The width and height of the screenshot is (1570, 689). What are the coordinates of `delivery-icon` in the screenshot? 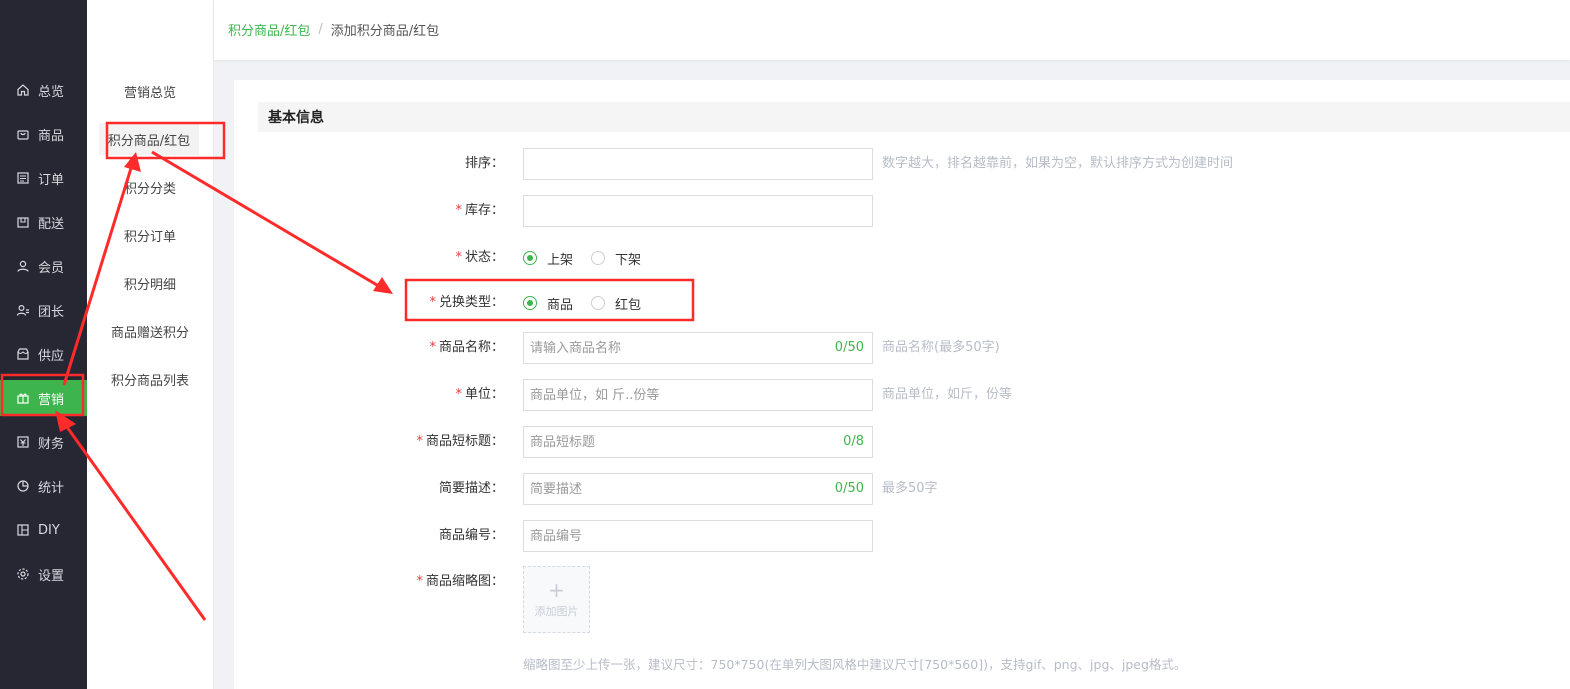 It's located at (23, 222).